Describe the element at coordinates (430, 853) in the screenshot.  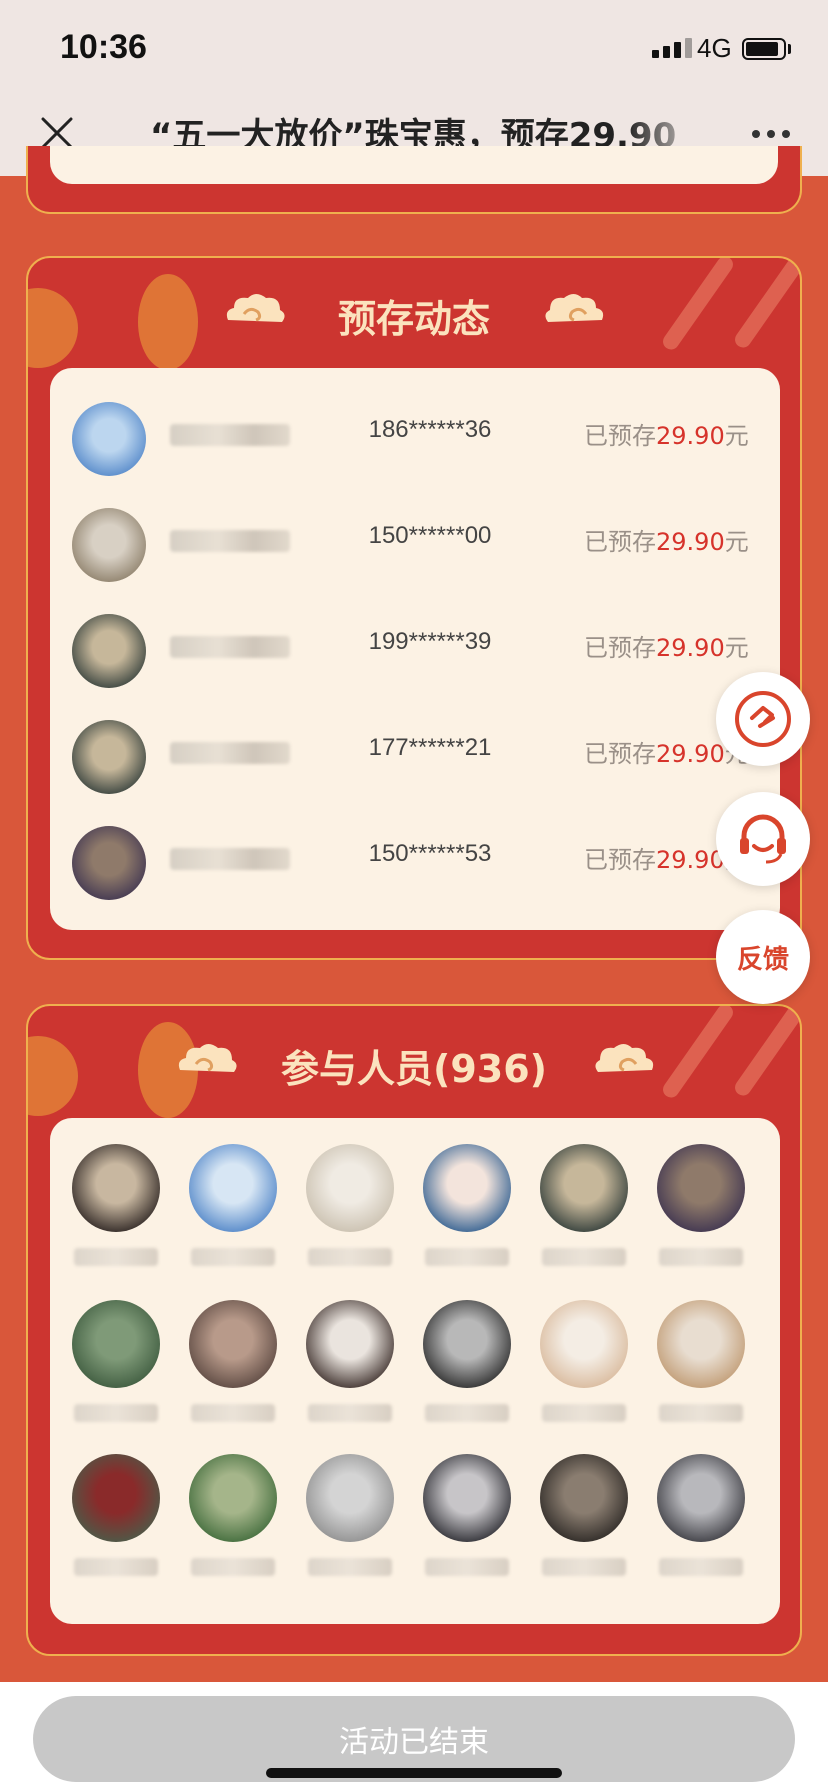
I see `phone-masked: 150******53` at that location.